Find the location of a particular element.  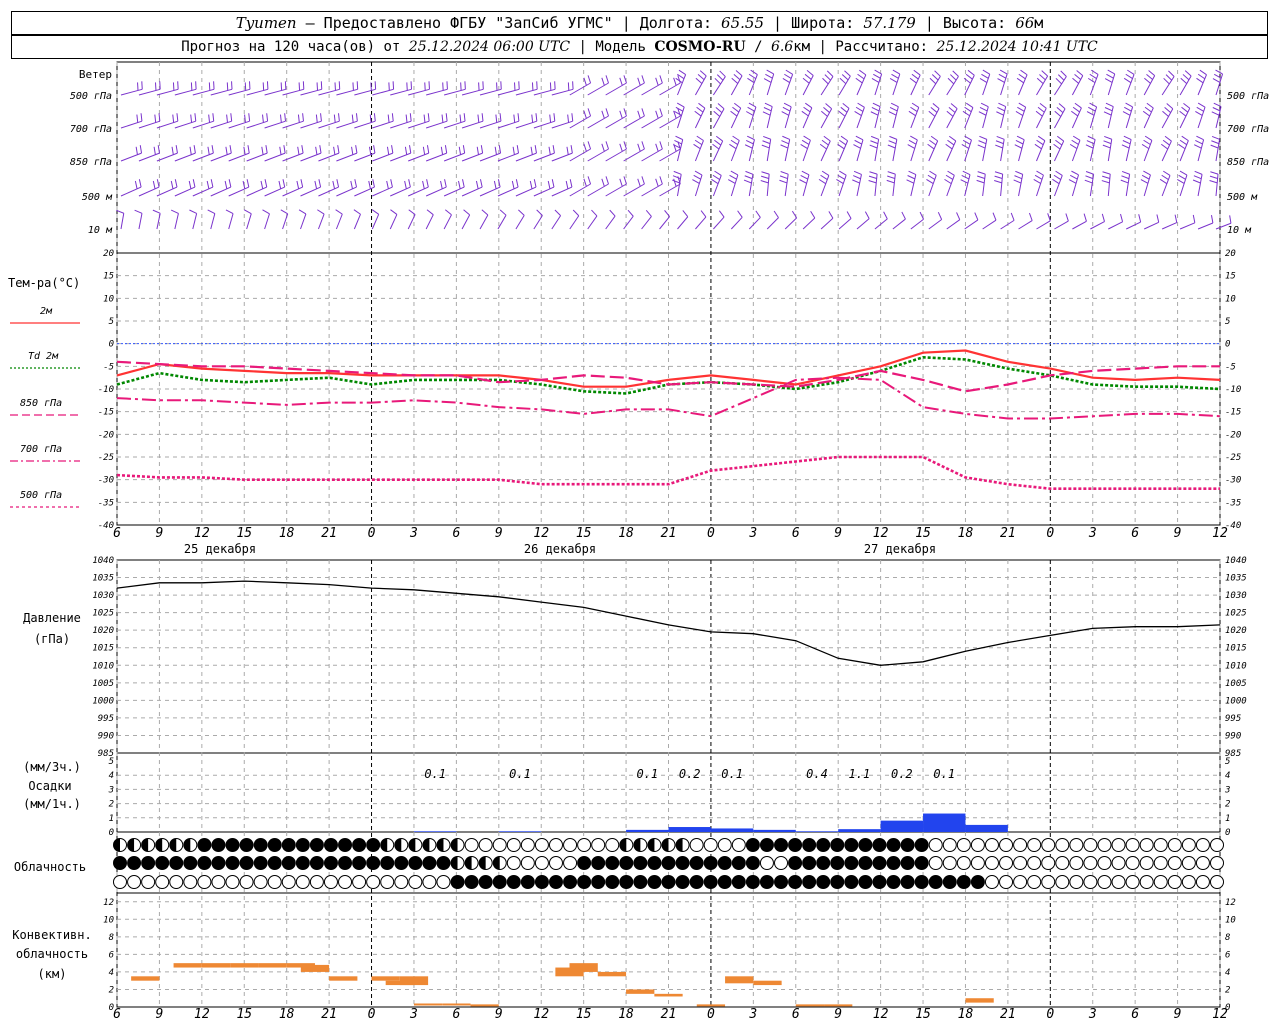

conv-cloud-bar is located at coordinates (739, 980).